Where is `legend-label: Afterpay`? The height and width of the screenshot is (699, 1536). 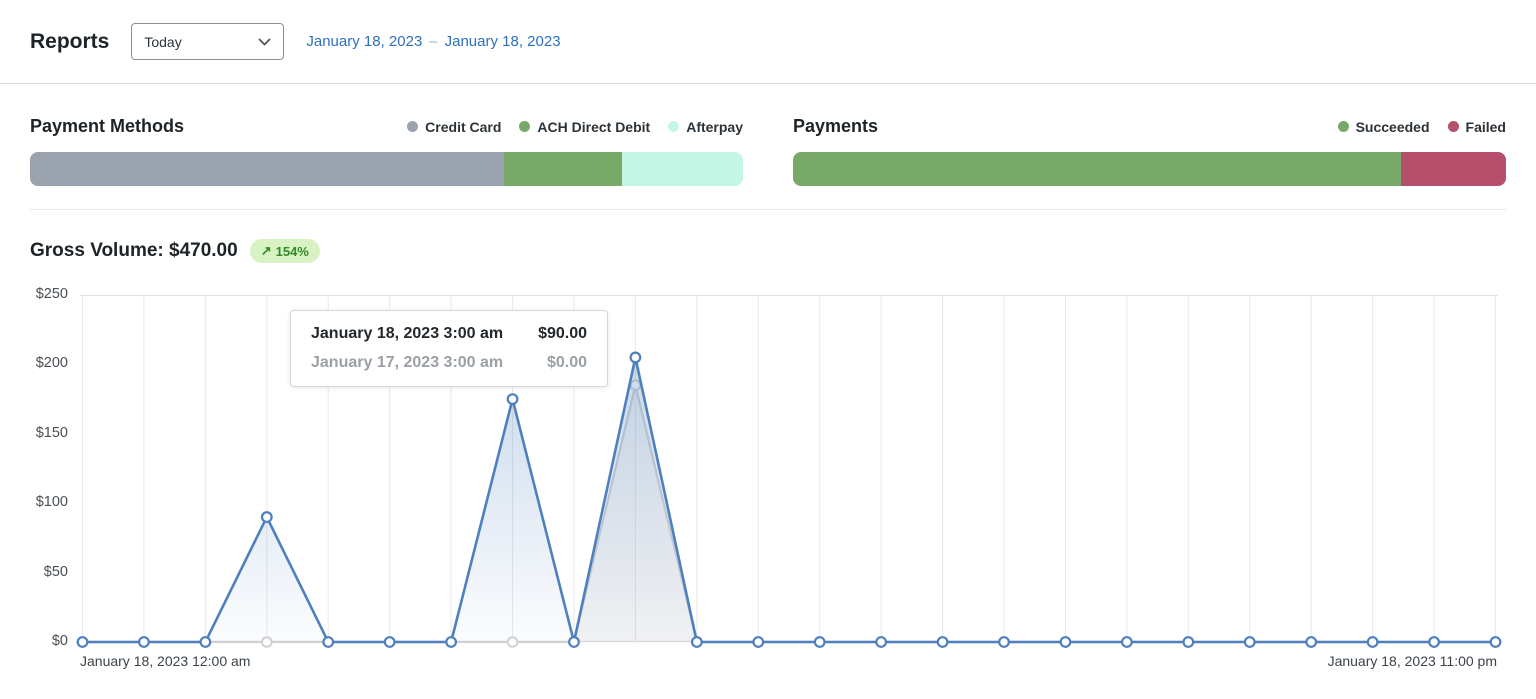 legend-label: Afterpay is located at coordinates (714, 126).